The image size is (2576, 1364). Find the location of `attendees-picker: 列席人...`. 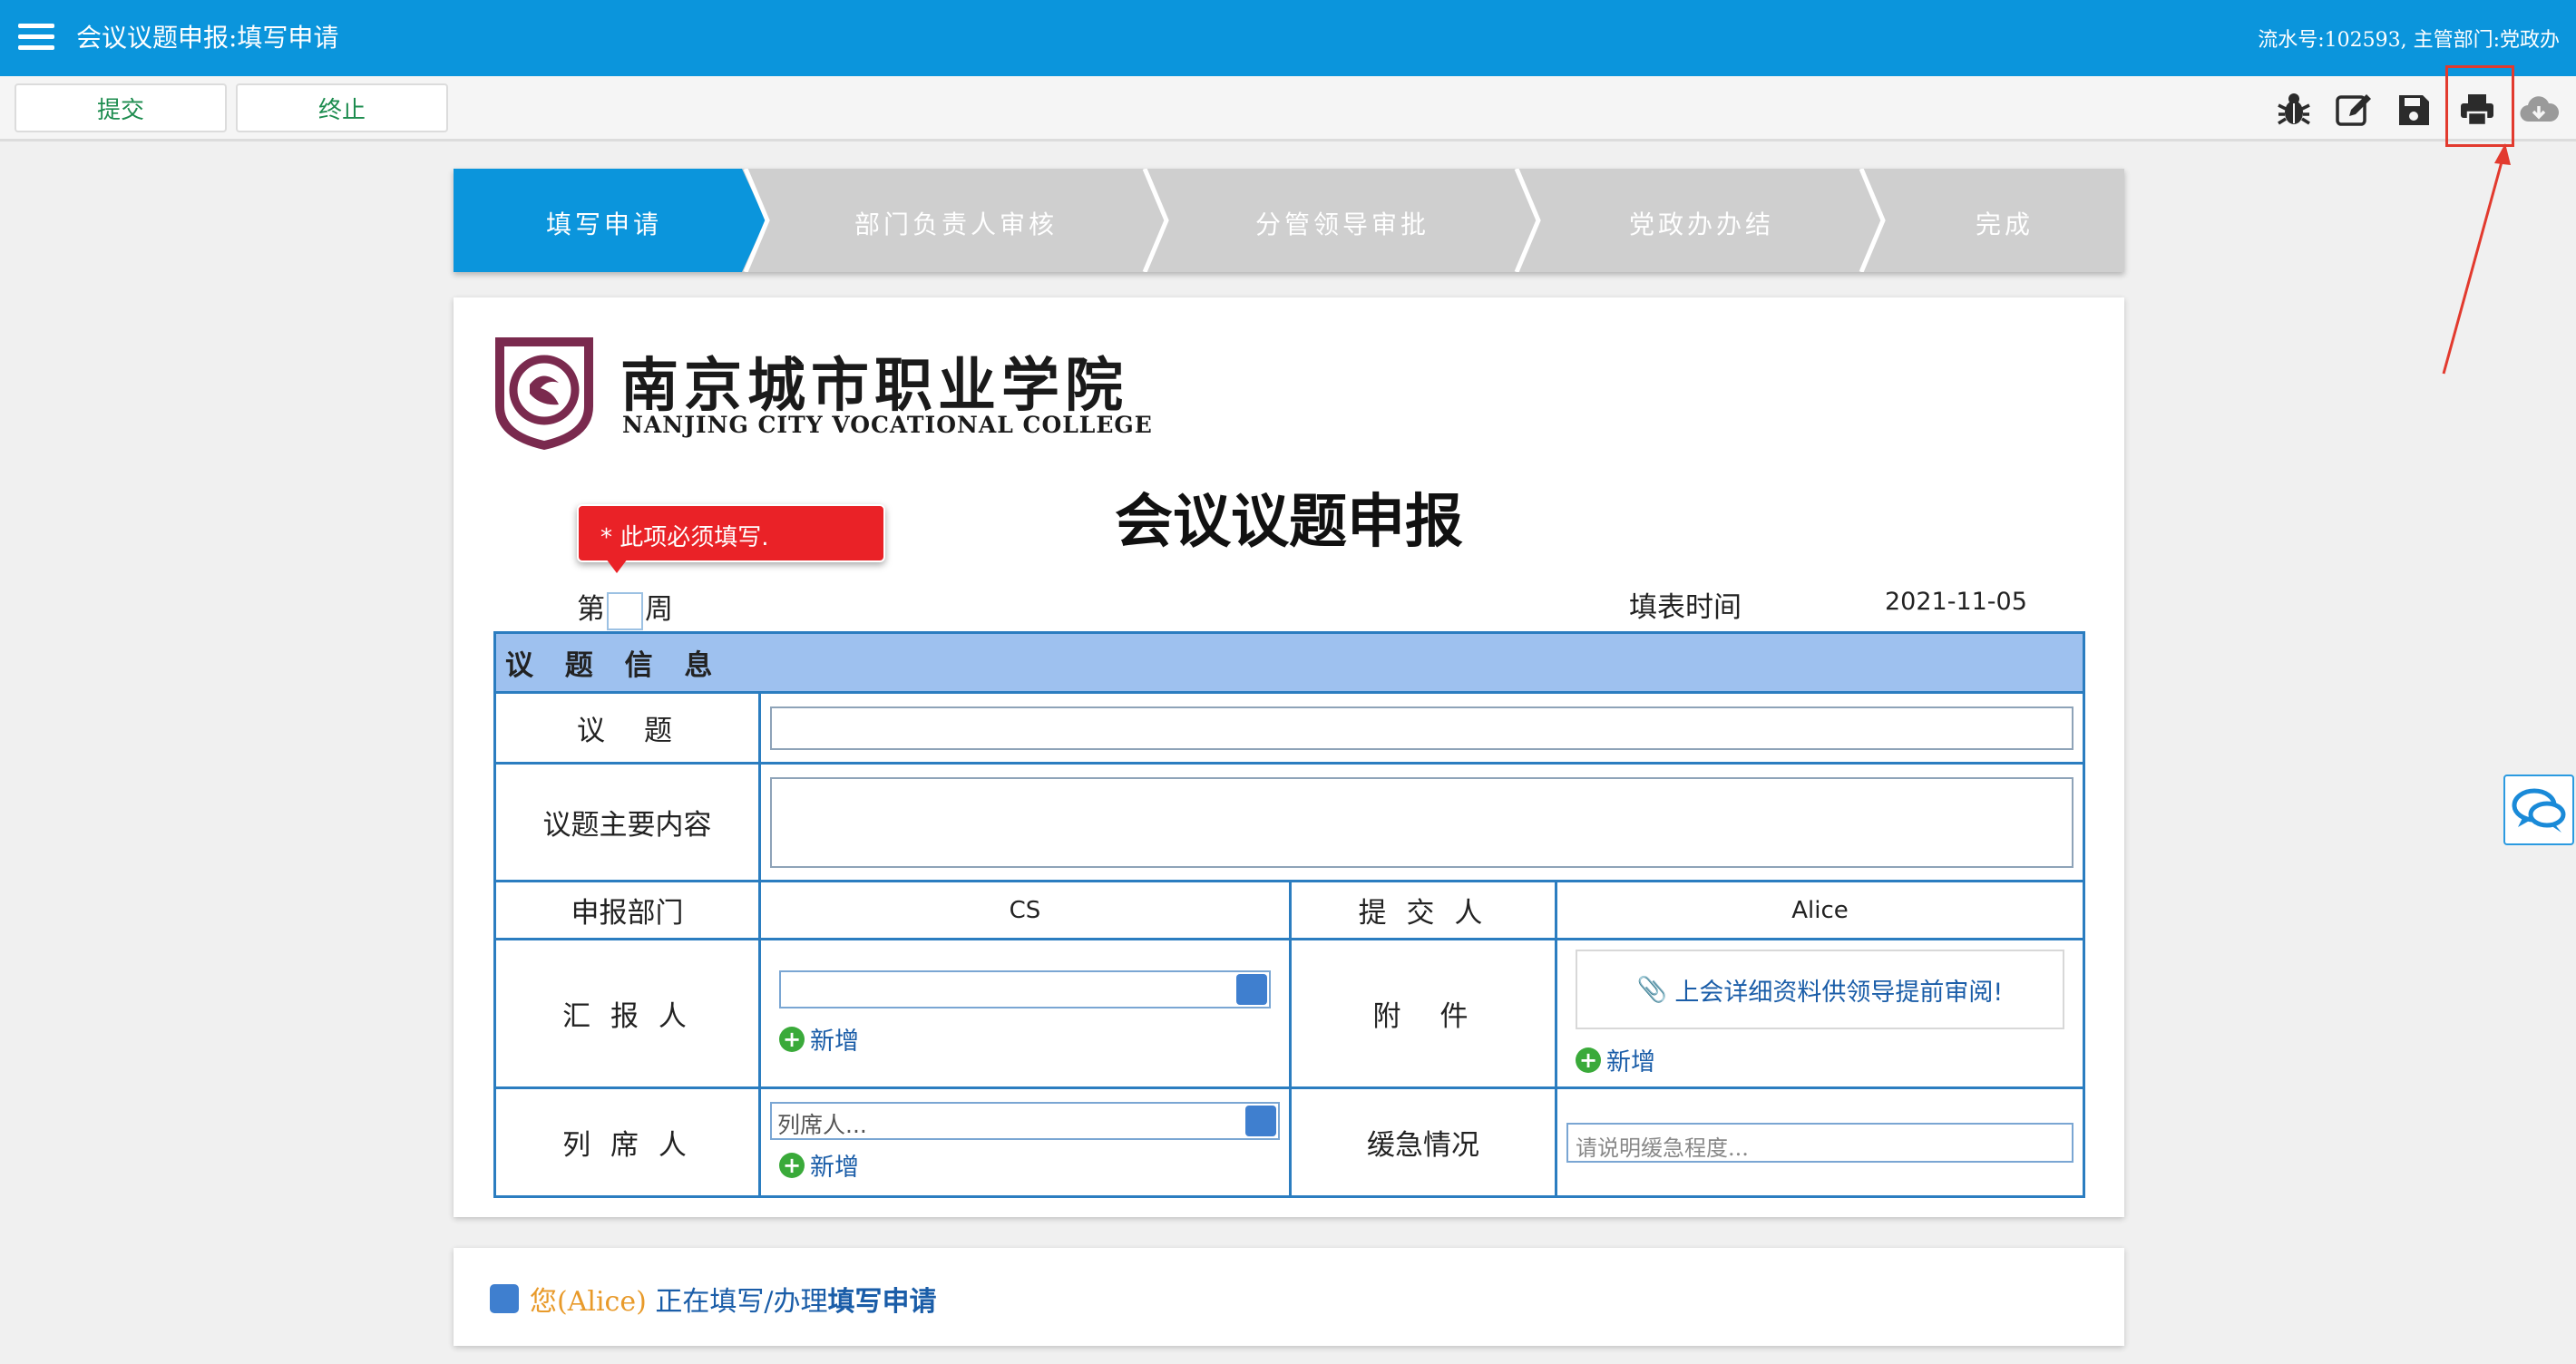

attendees-picker: 列席人... is located at coordinates (1025, 1121).